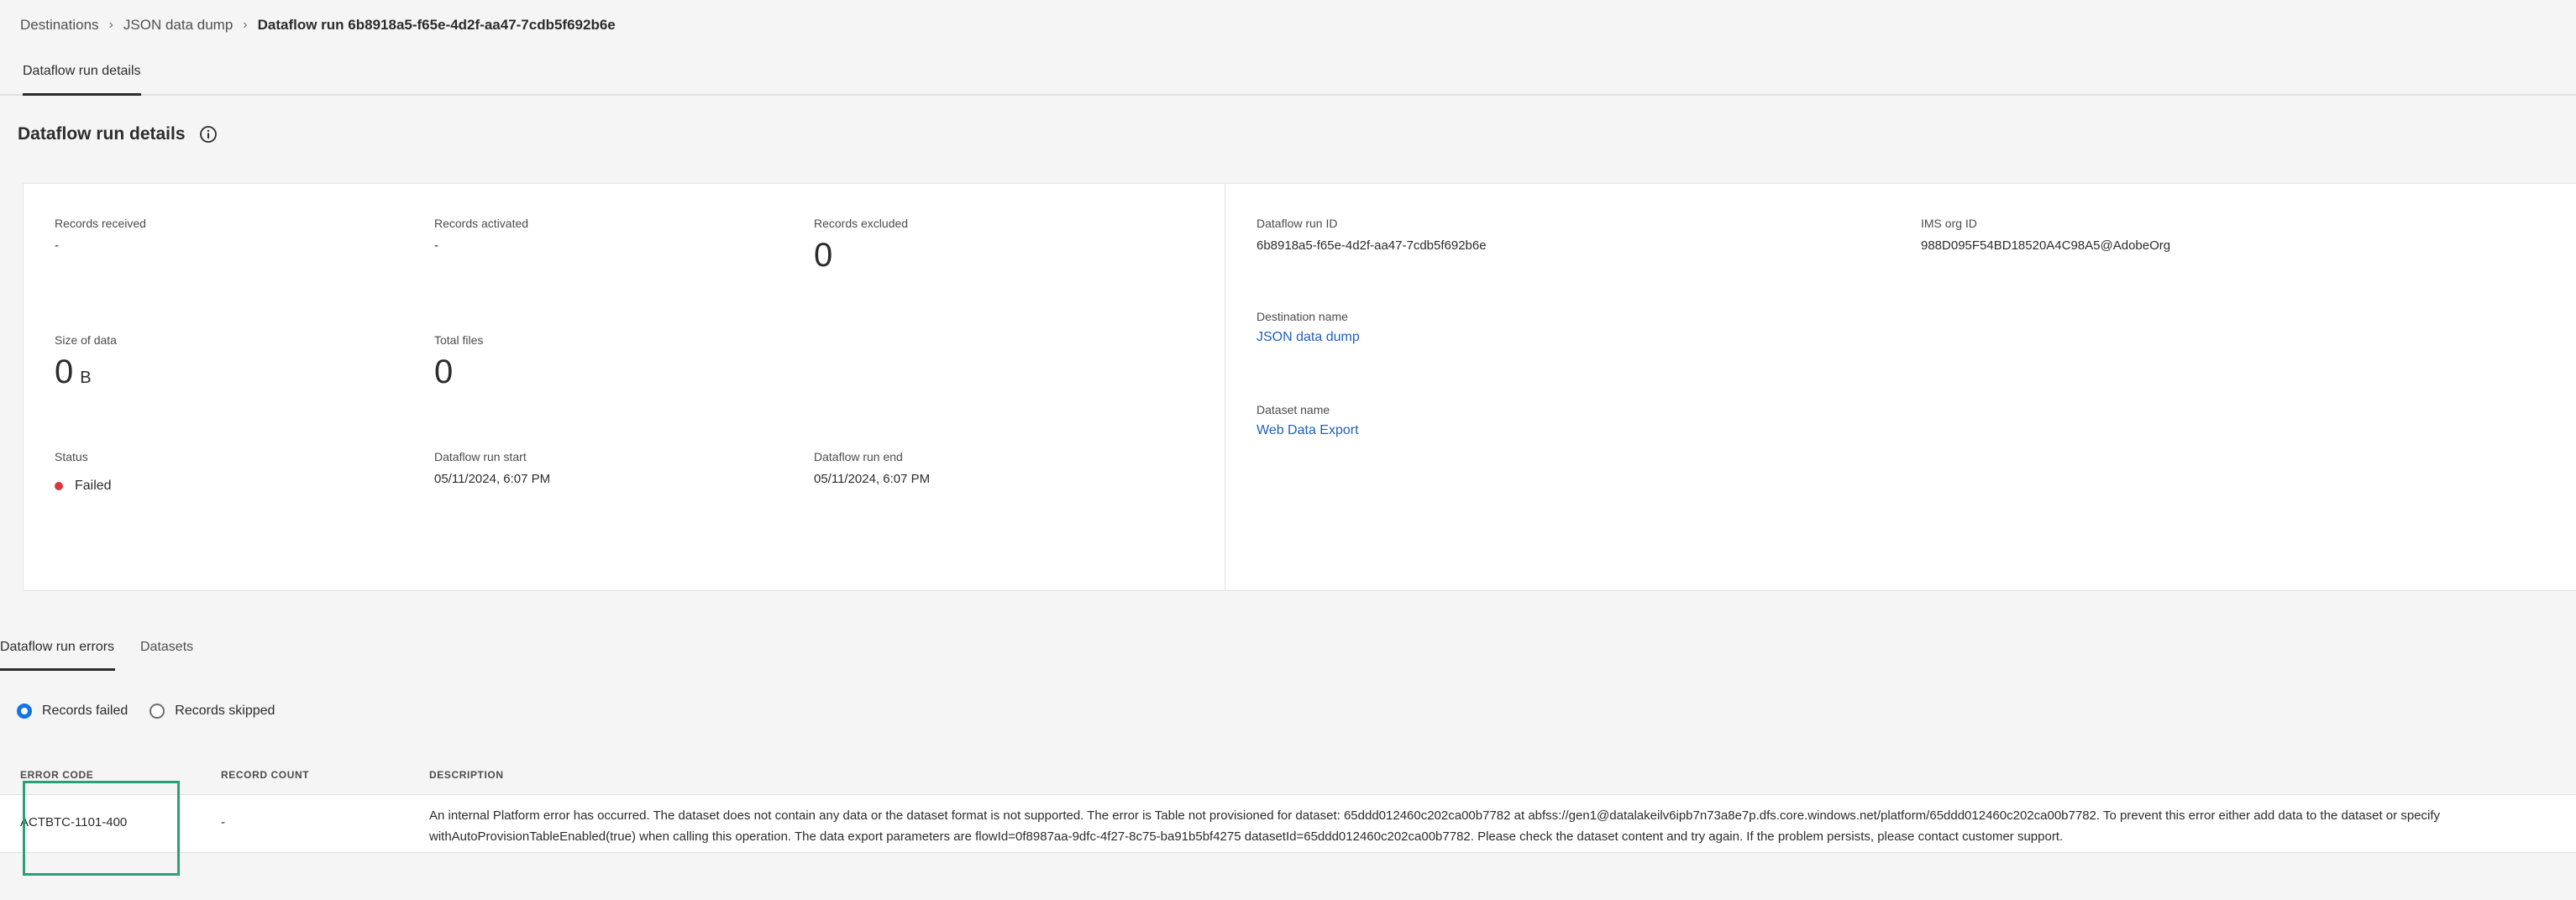 The image size is (2576, 900). I want to click on destination-name-label: Destination name, so click(1302, 316).